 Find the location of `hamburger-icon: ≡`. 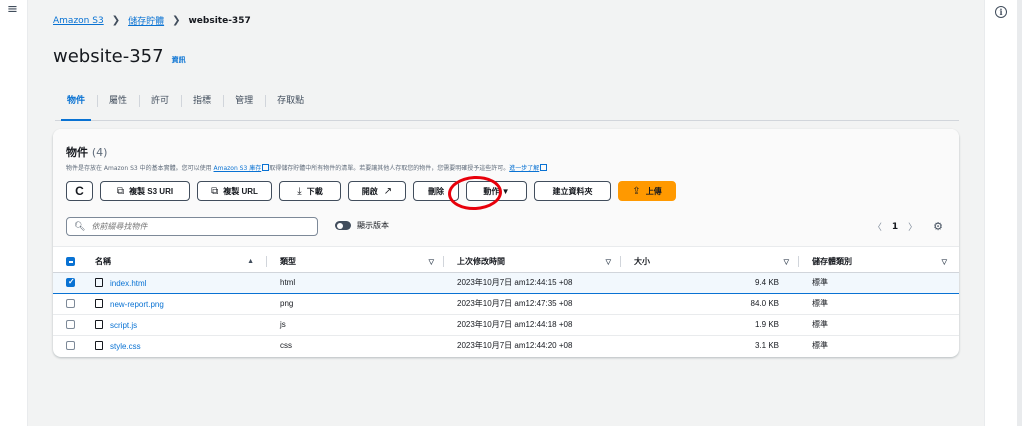

hamburger-icon: ≡ is located at coordinates (13, 9).